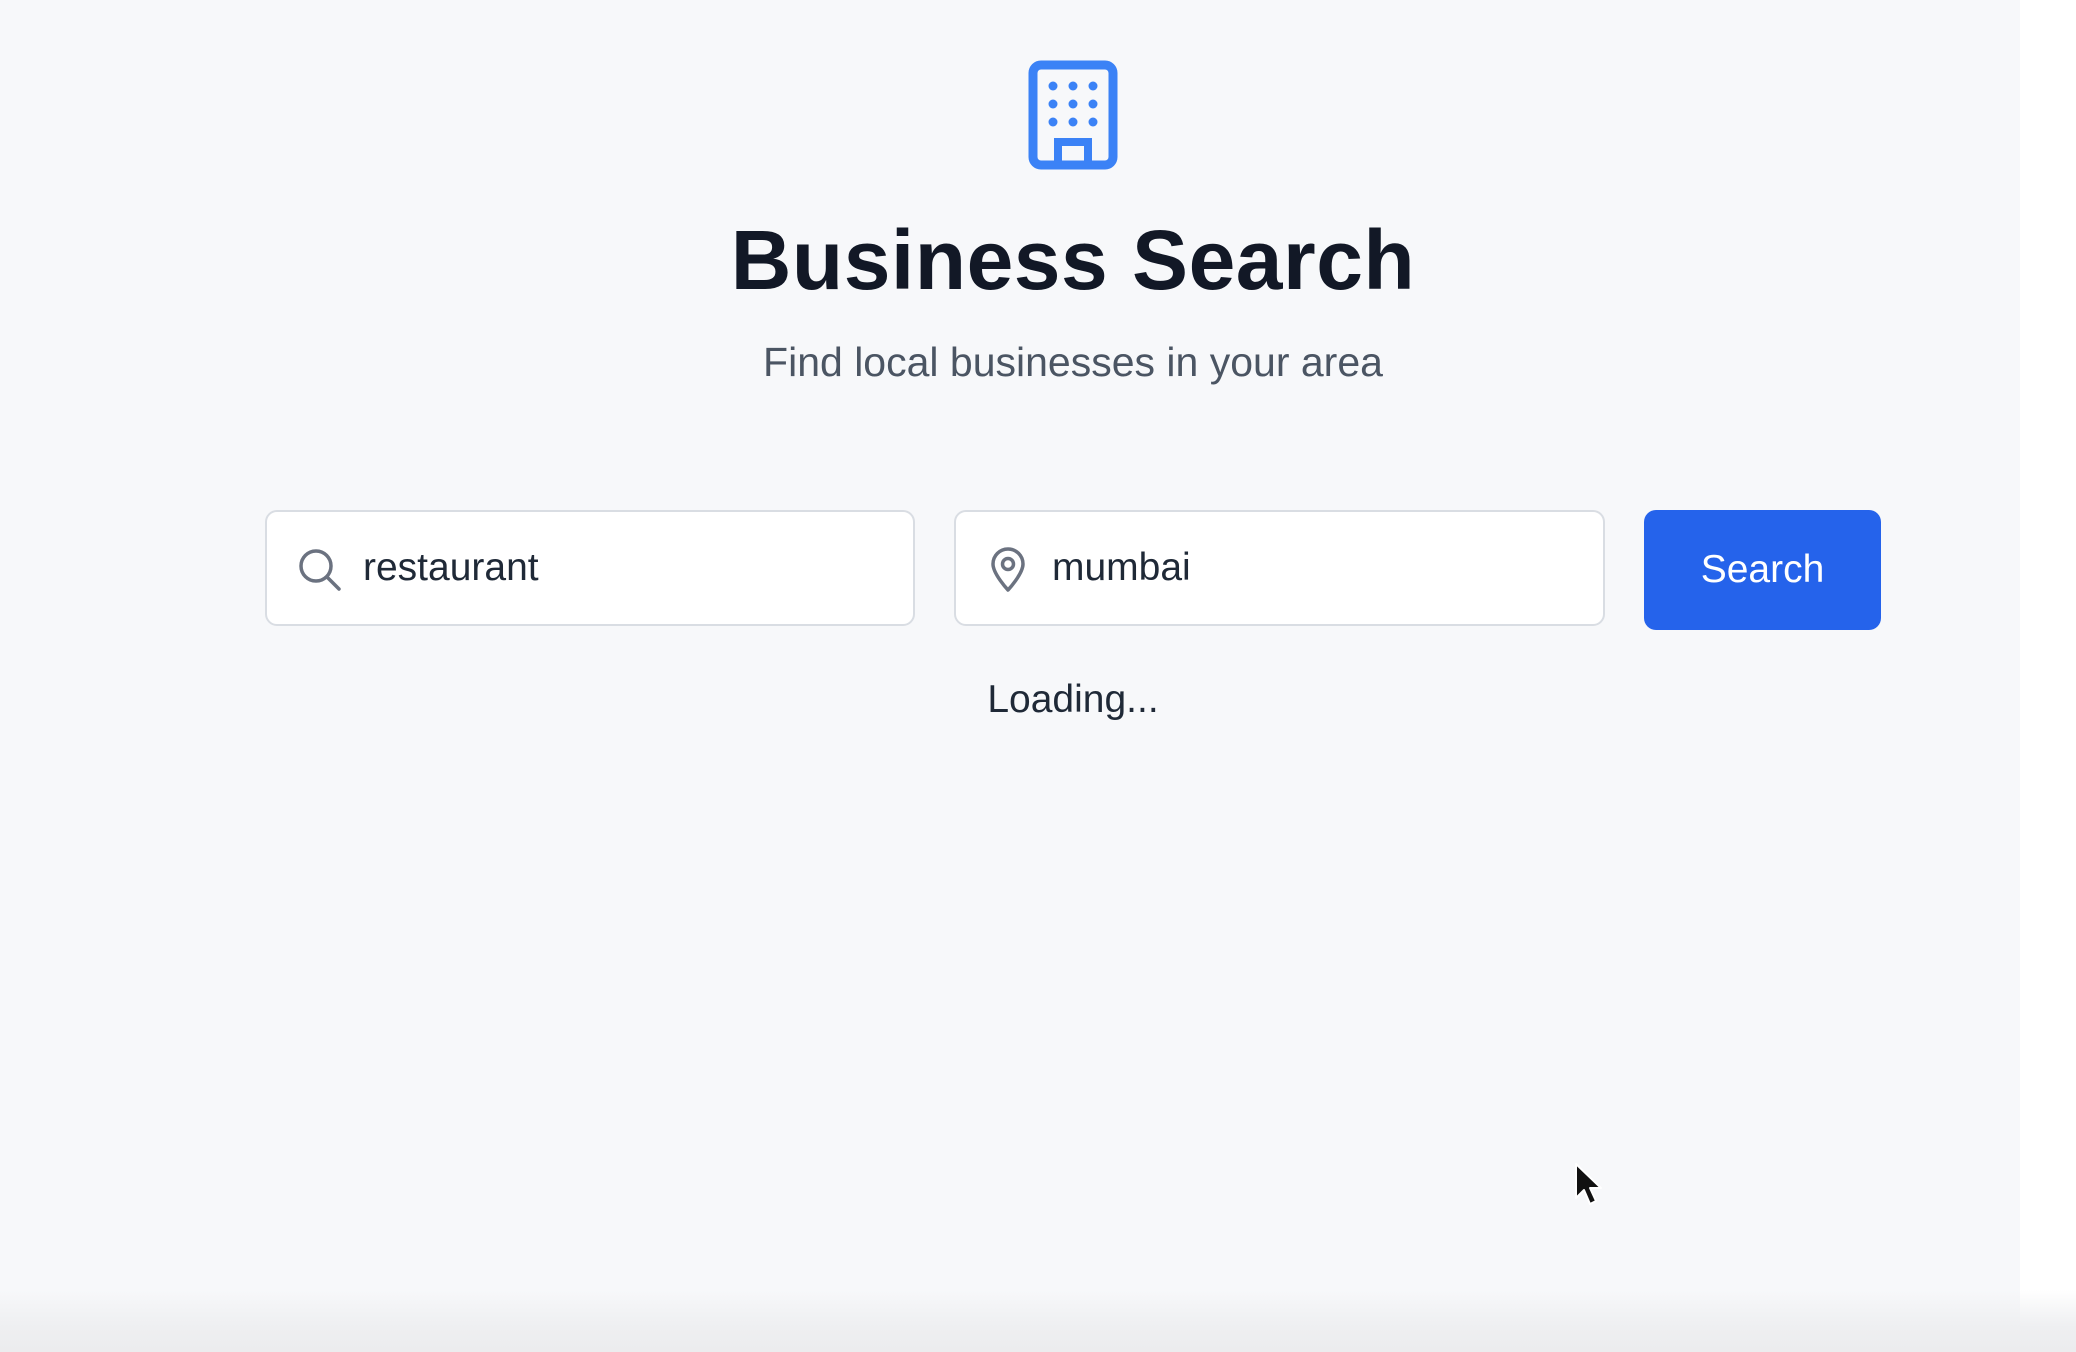 The image size is (2076, 1352). I want to click on business-search-input, so click(623, 568).